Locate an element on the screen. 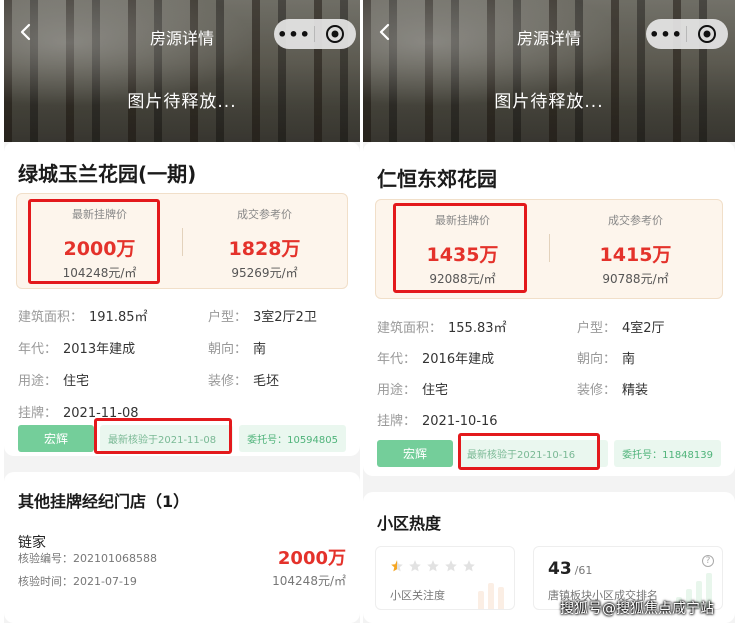 The image size is (740, 623). star-half-icon is located at coordinates (397, 566).